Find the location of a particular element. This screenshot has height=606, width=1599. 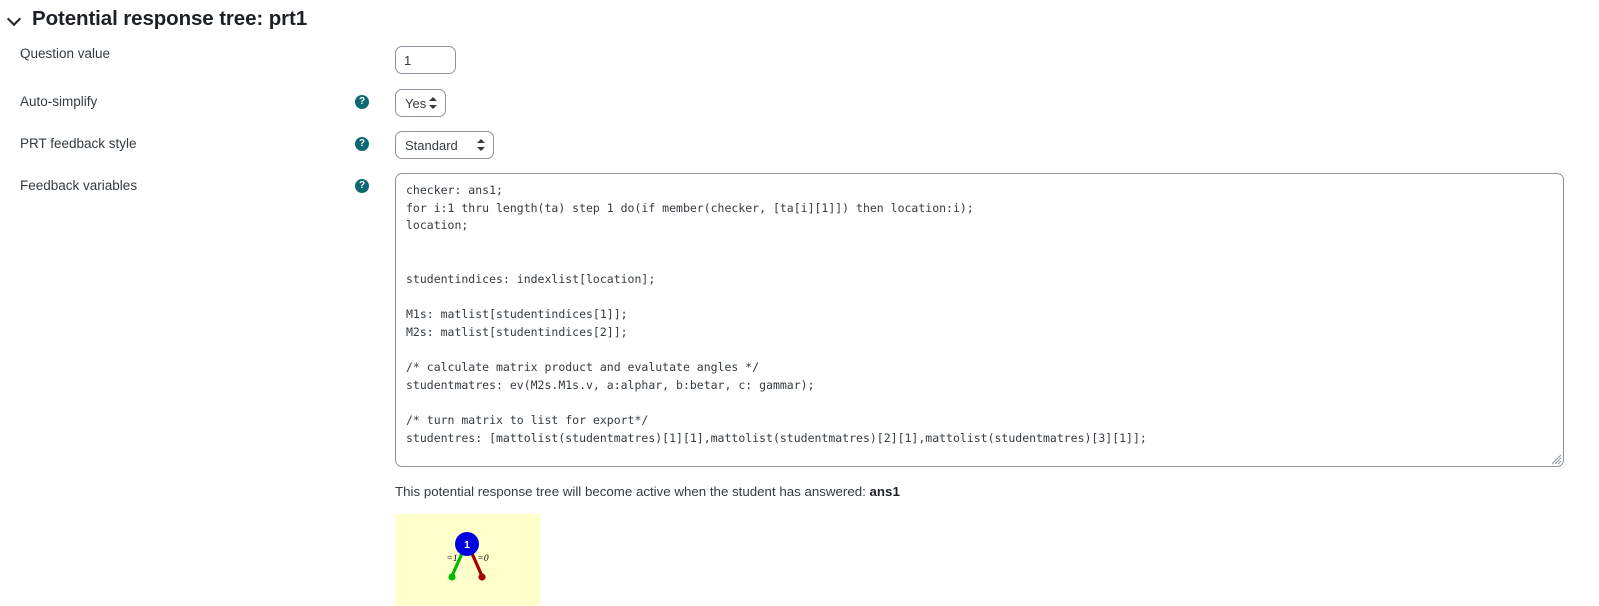

help-circle-icon-auto-simplify: ? is located at coordinates (362, 102).